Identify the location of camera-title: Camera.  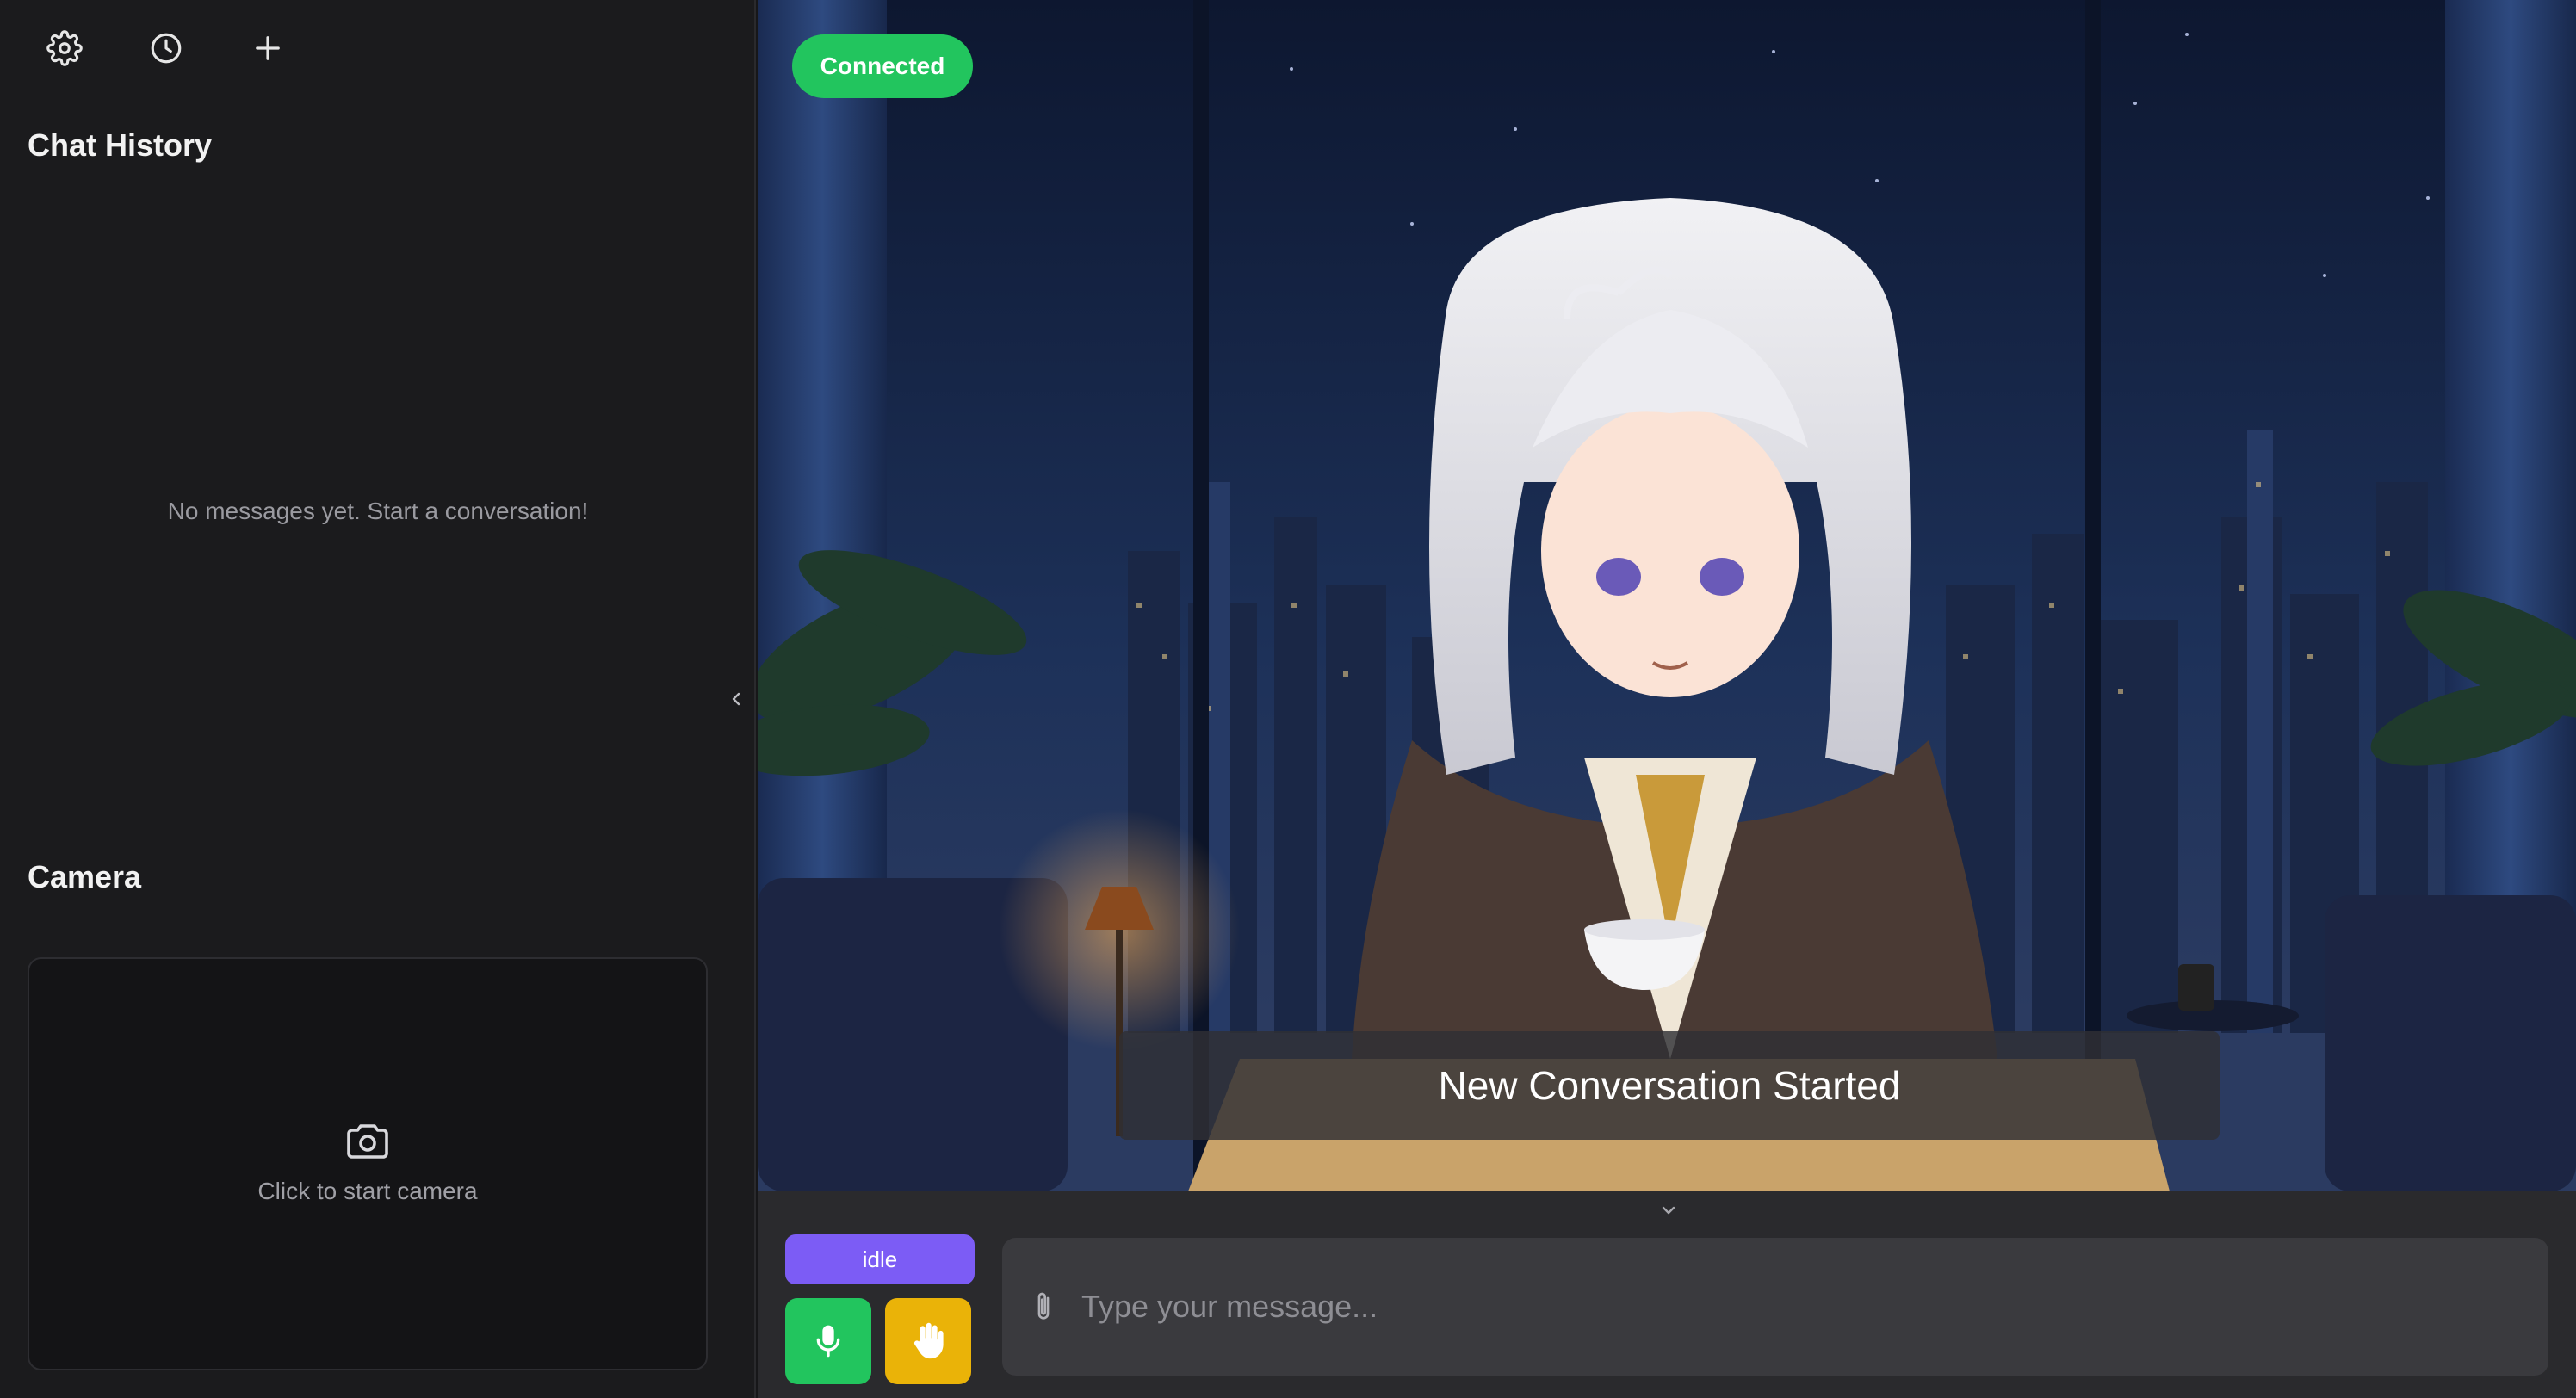
(85, 876).